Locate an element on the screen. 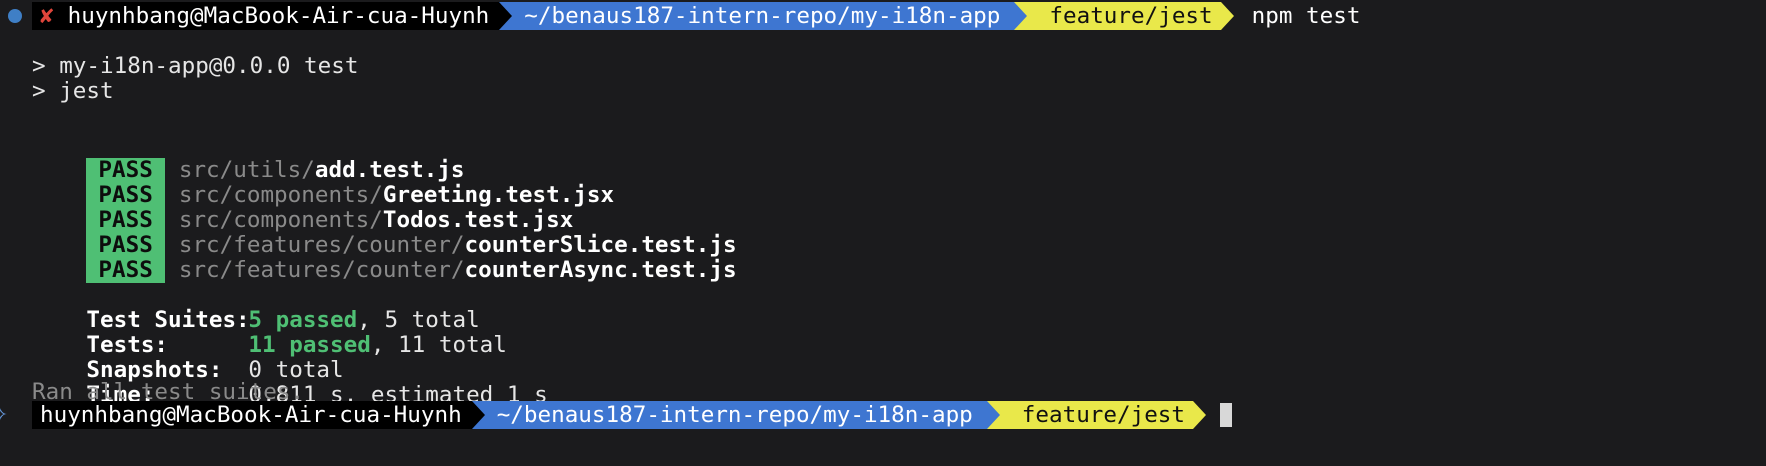 Image resolution: width=1766 pixels, height=466 pixels. prompt-user-segment: ✘ huynhbang@MacBook-Air-cua-Huynh is located at coordinates (266, 16).